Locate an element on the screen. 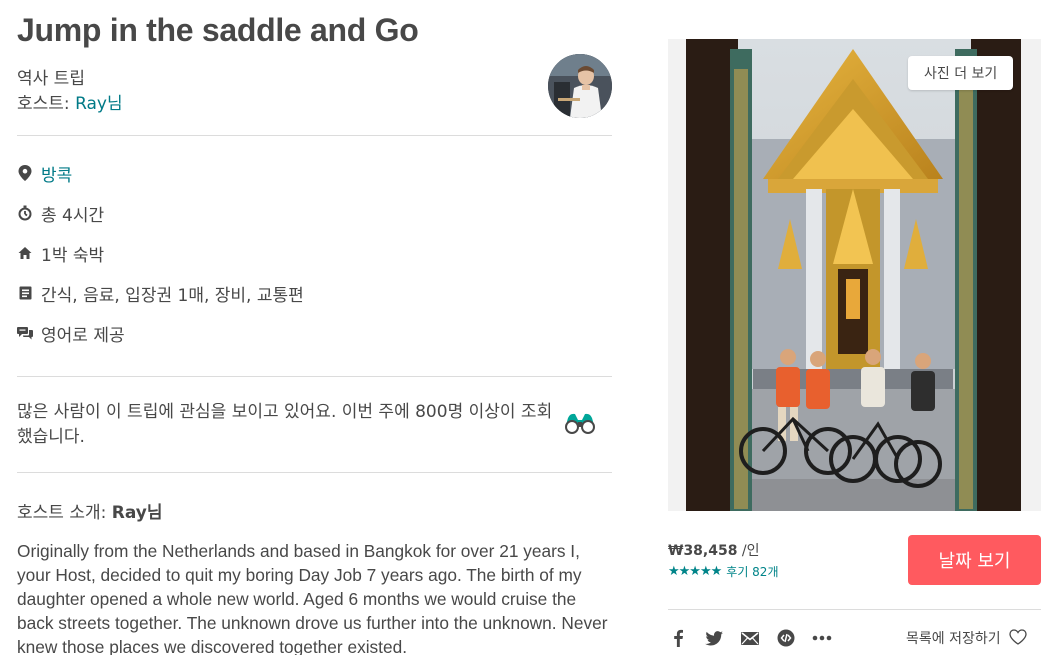 This screenshot has height=655, width=1060. share-bar is located at coordinates (758, 638).